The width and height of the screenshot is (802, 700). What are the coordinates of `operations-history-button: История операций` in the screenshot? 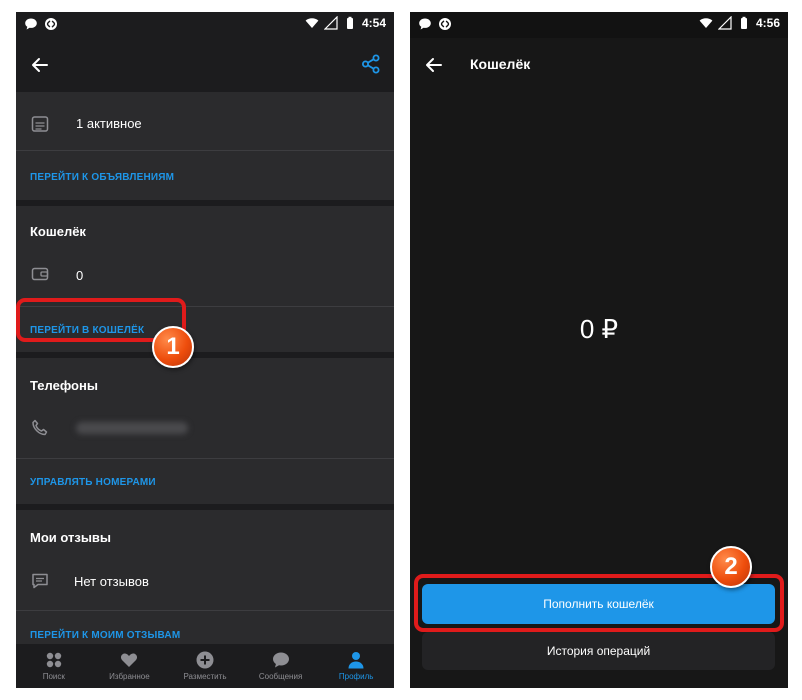 It's located at (598, 651).